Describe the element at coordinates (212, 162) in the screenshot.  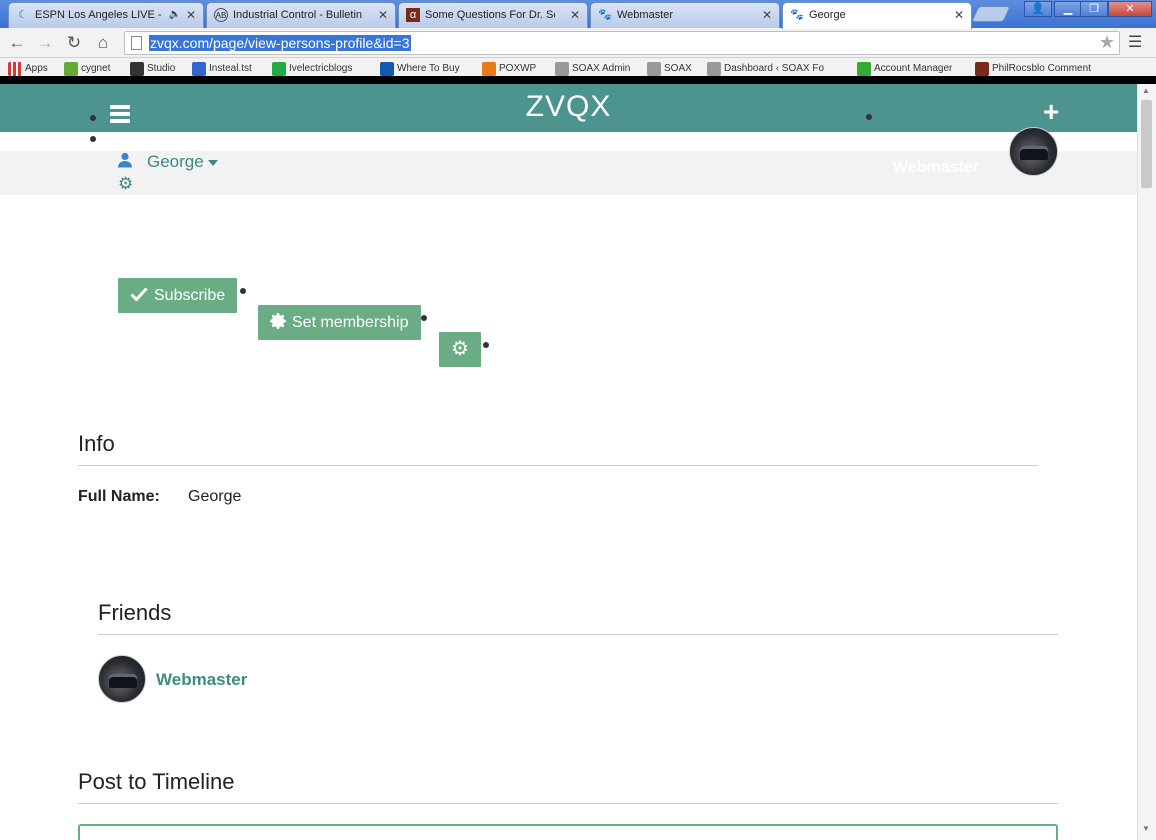
I see `chevron-down-icon` at that location.